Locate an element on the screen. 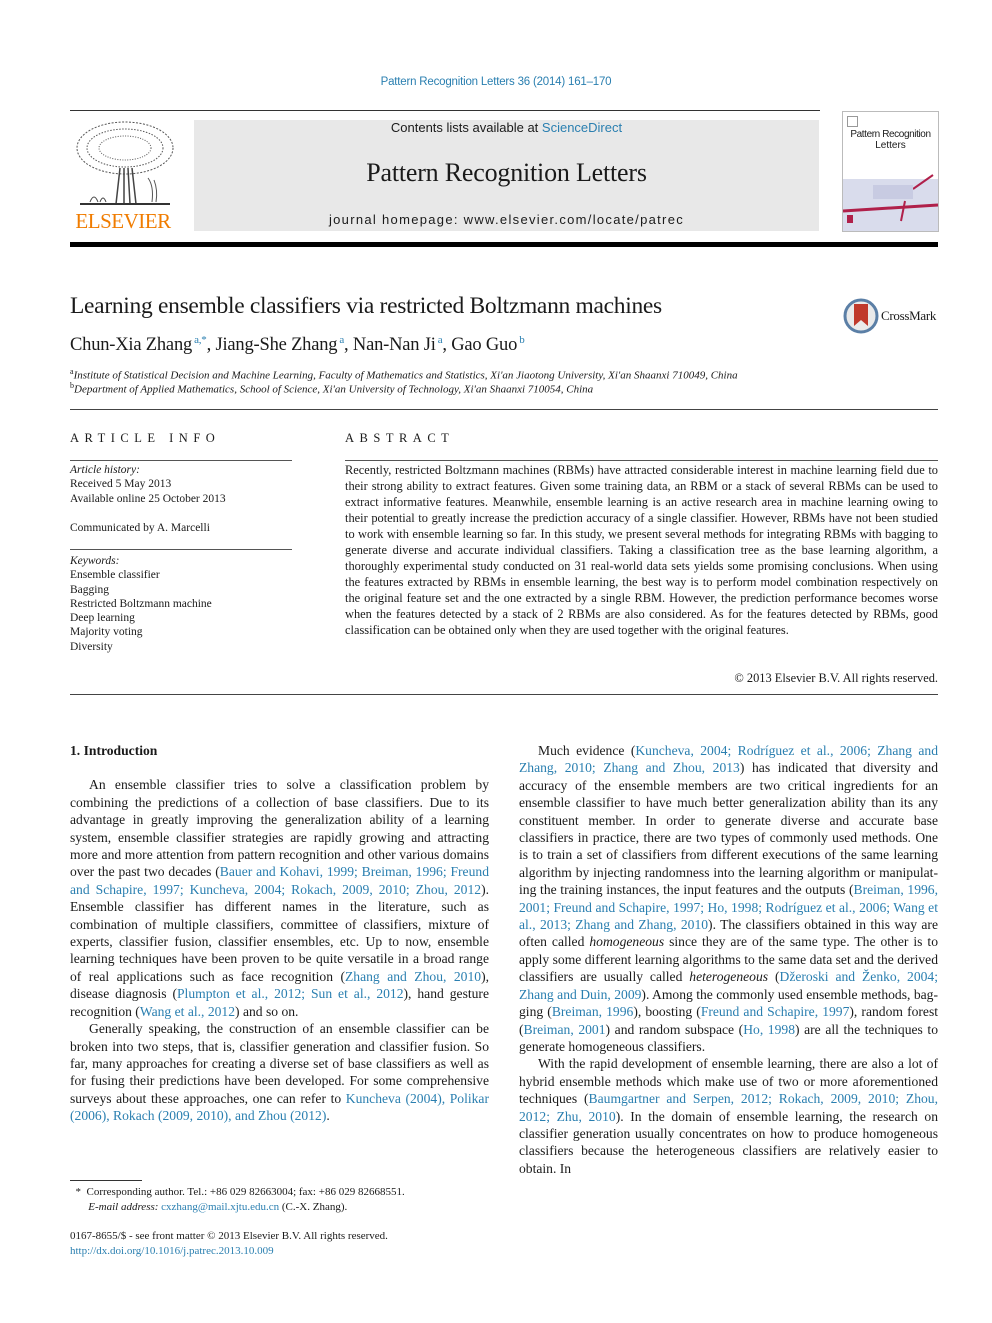  citation-link: Plumpton et al., 2012; Sun et al., 2012 is located at coordinates (290, 993).